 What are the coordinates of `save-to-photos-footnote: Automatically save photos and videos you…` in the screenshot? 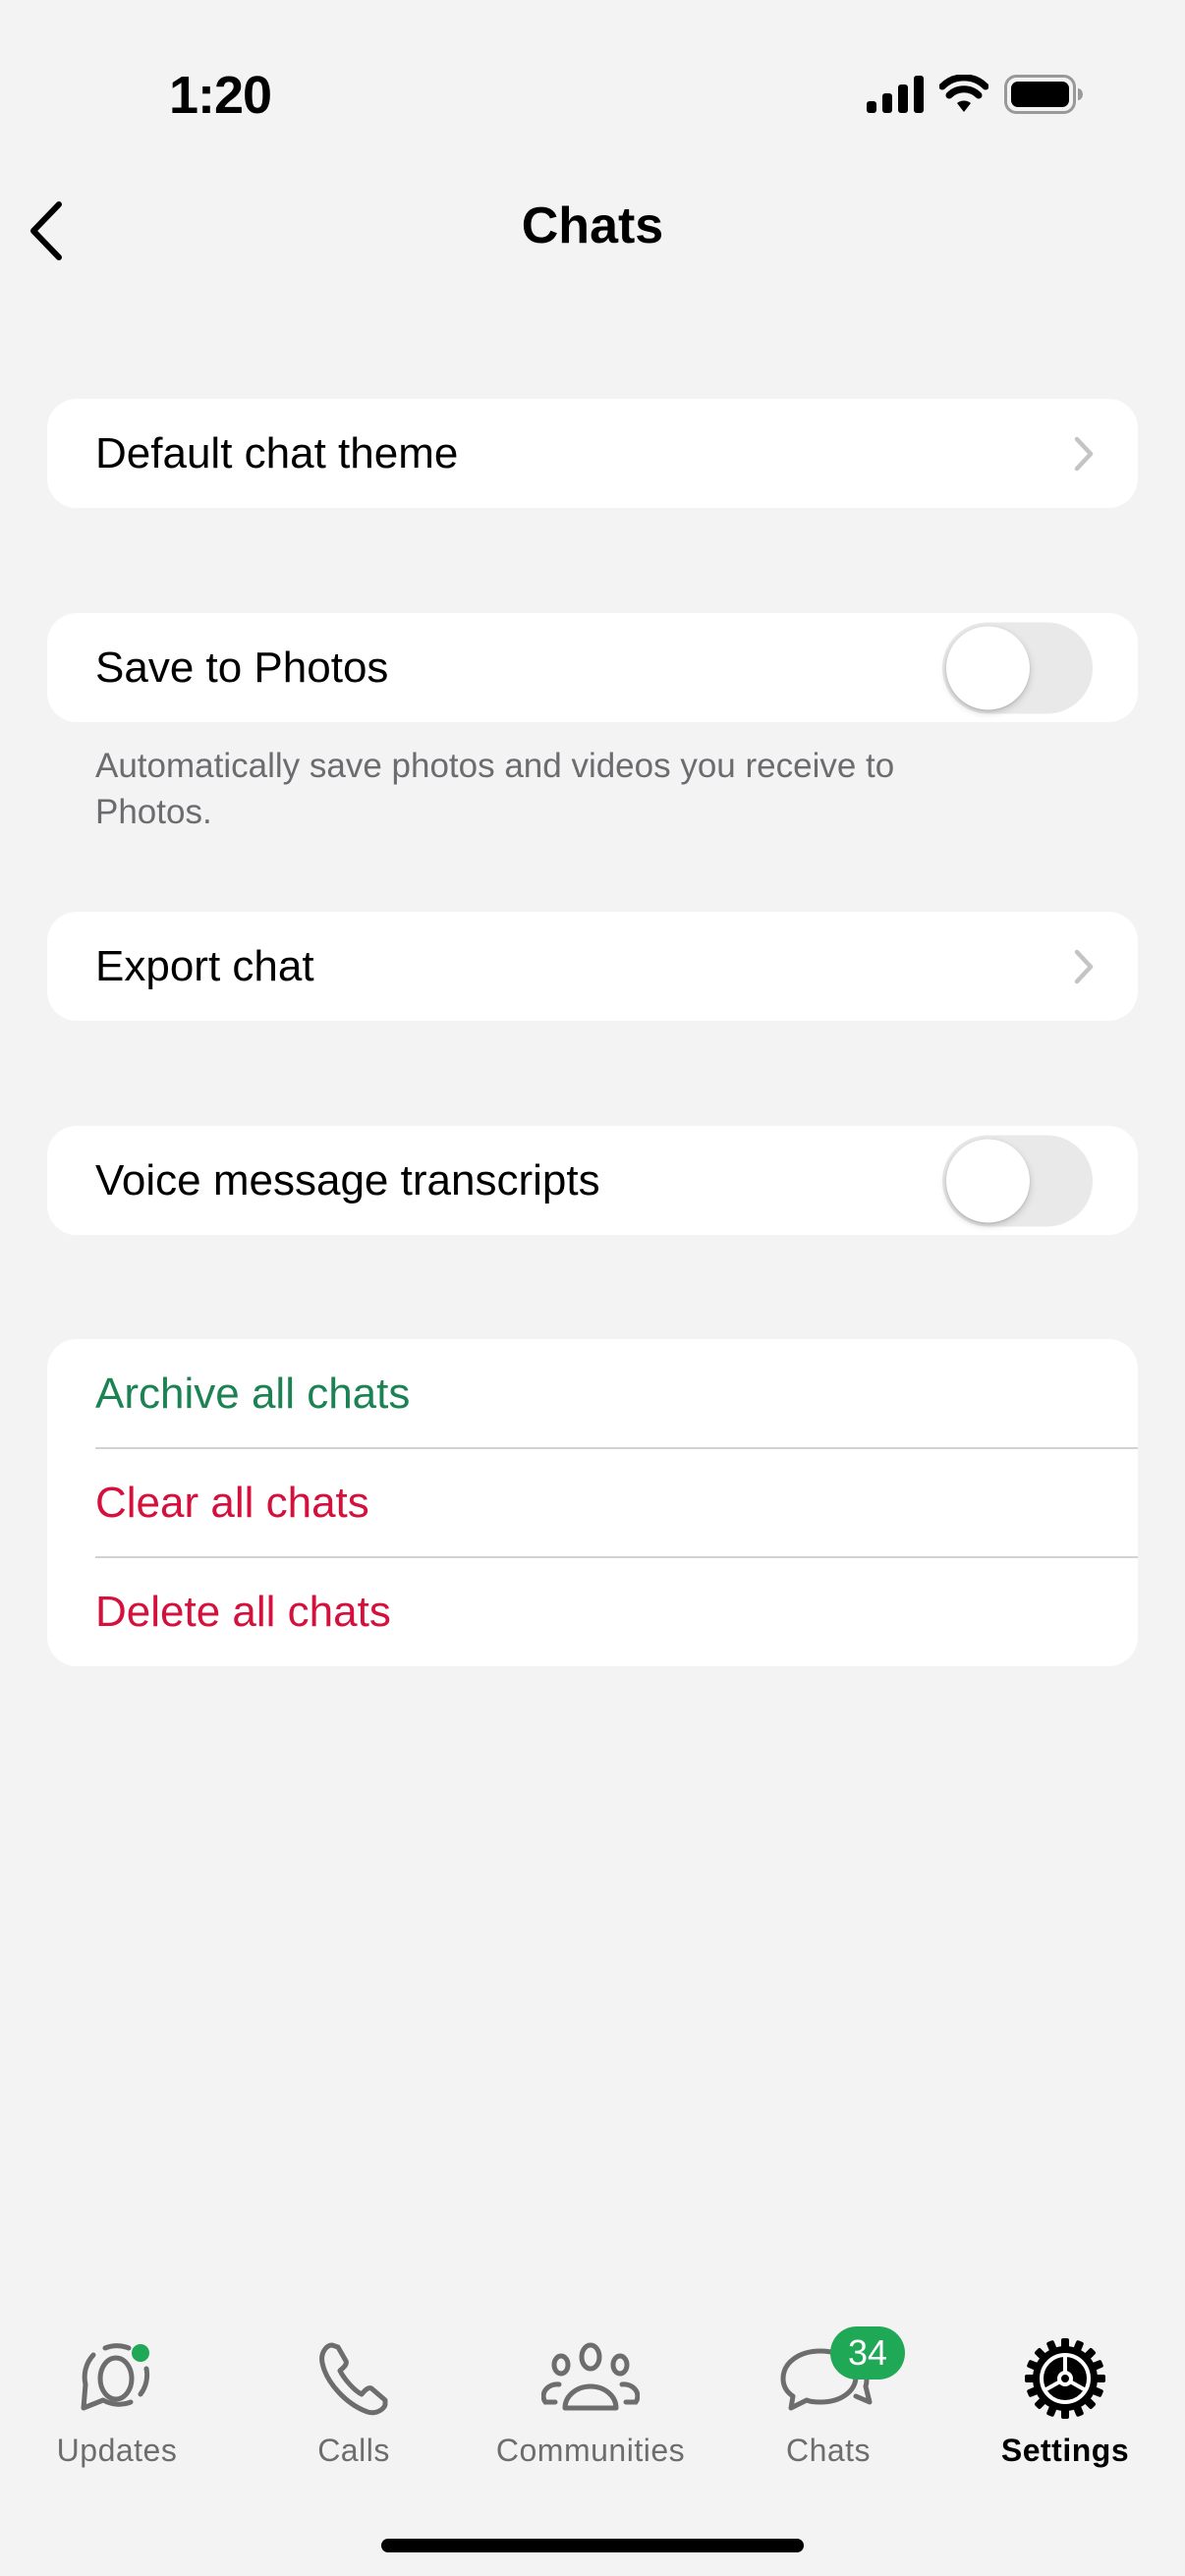 It's located at (495, 789).